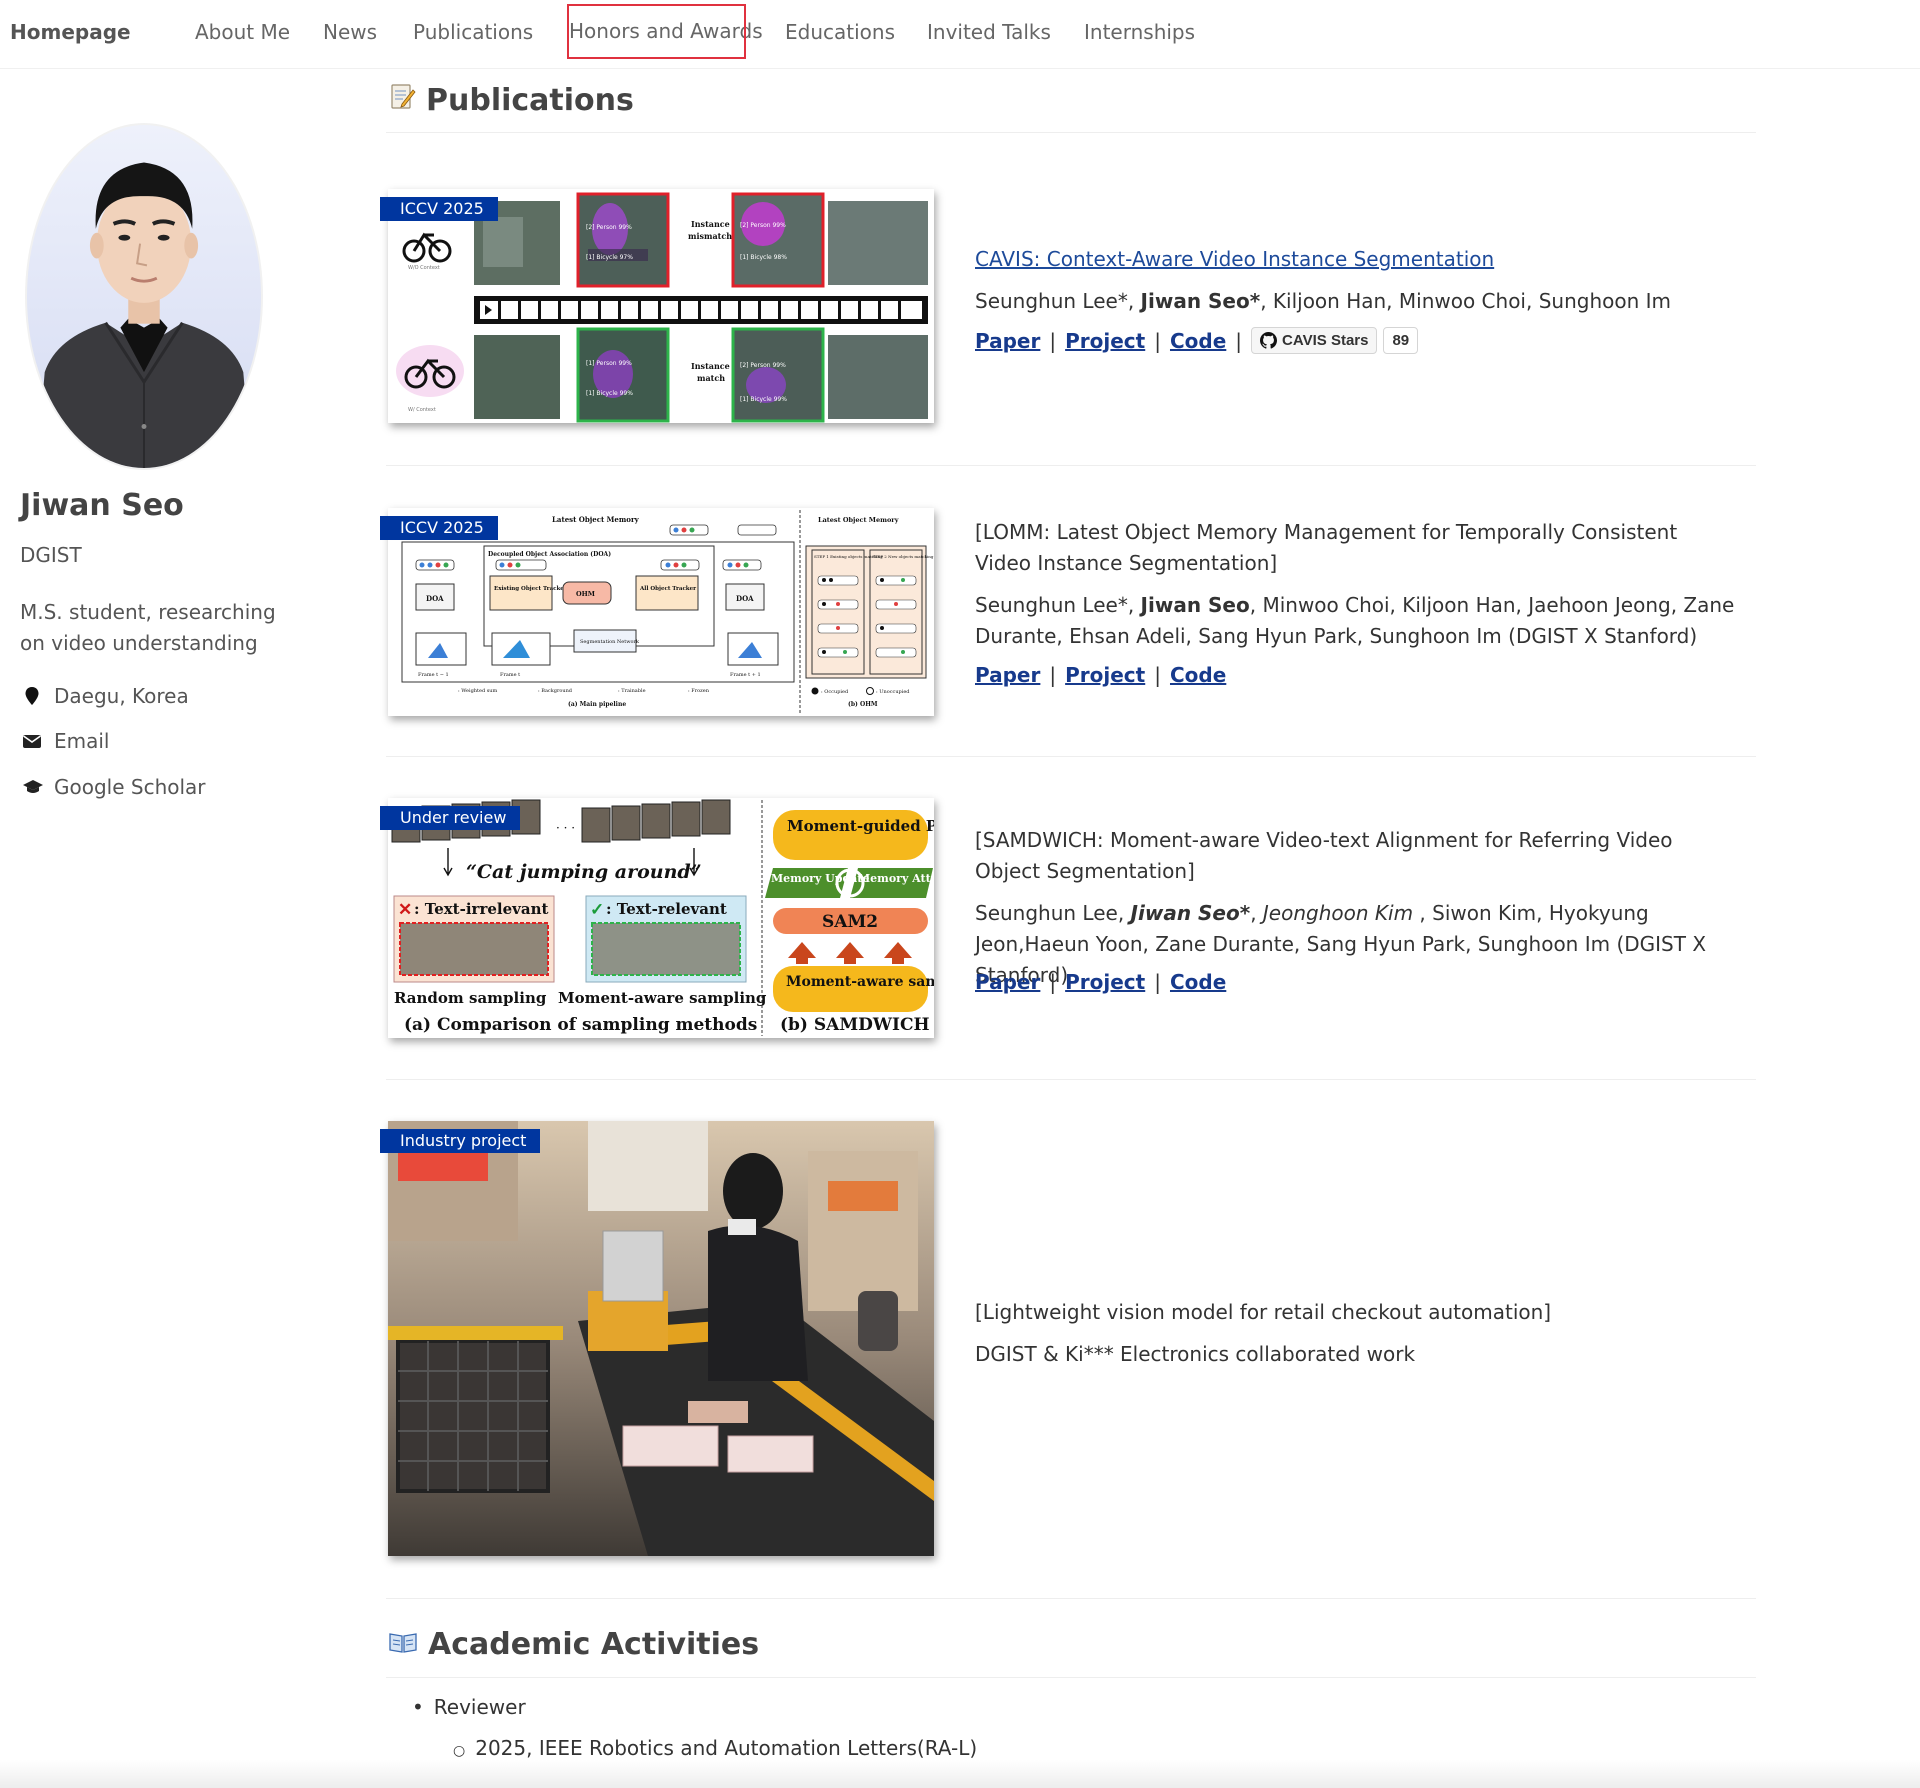  What do you see at coordinates (840, 32) in the screenshot?
I see `nav-educations: Educations` at bounding box center [840, 32].